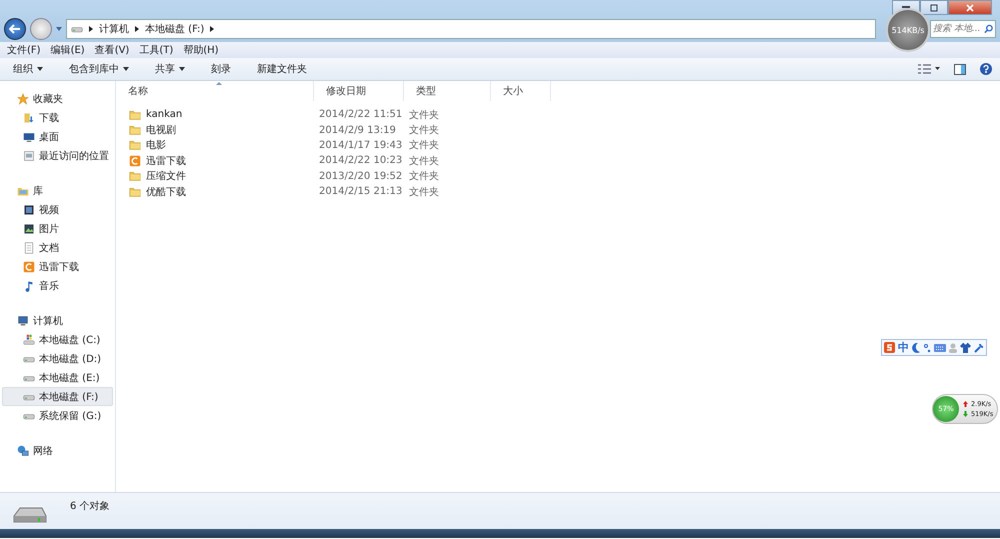  What do you see at coordinates (23, 450) in the screenshot?
I see `network-icon` at bounding box center [23, 450].